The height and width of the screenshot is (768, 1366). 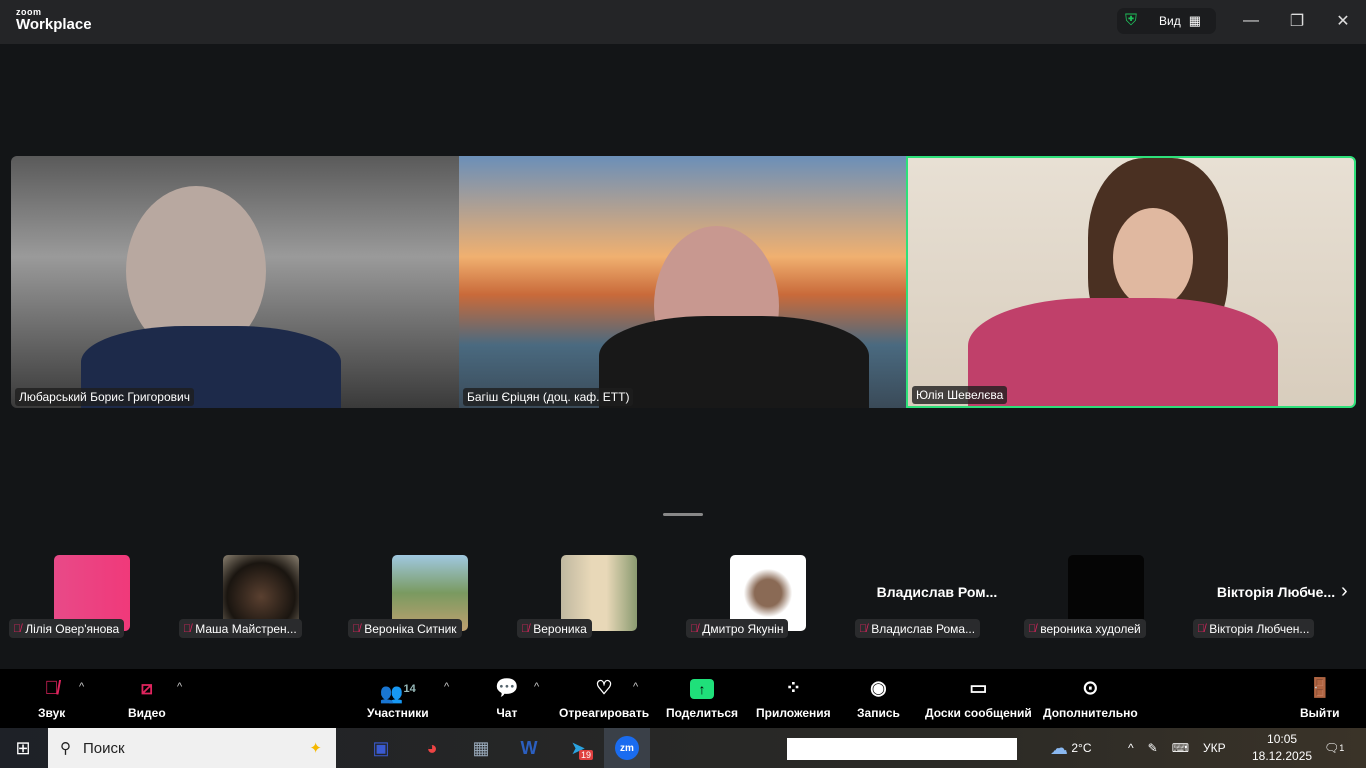 I want to click on resize-handle, so click(x=683, y=514).